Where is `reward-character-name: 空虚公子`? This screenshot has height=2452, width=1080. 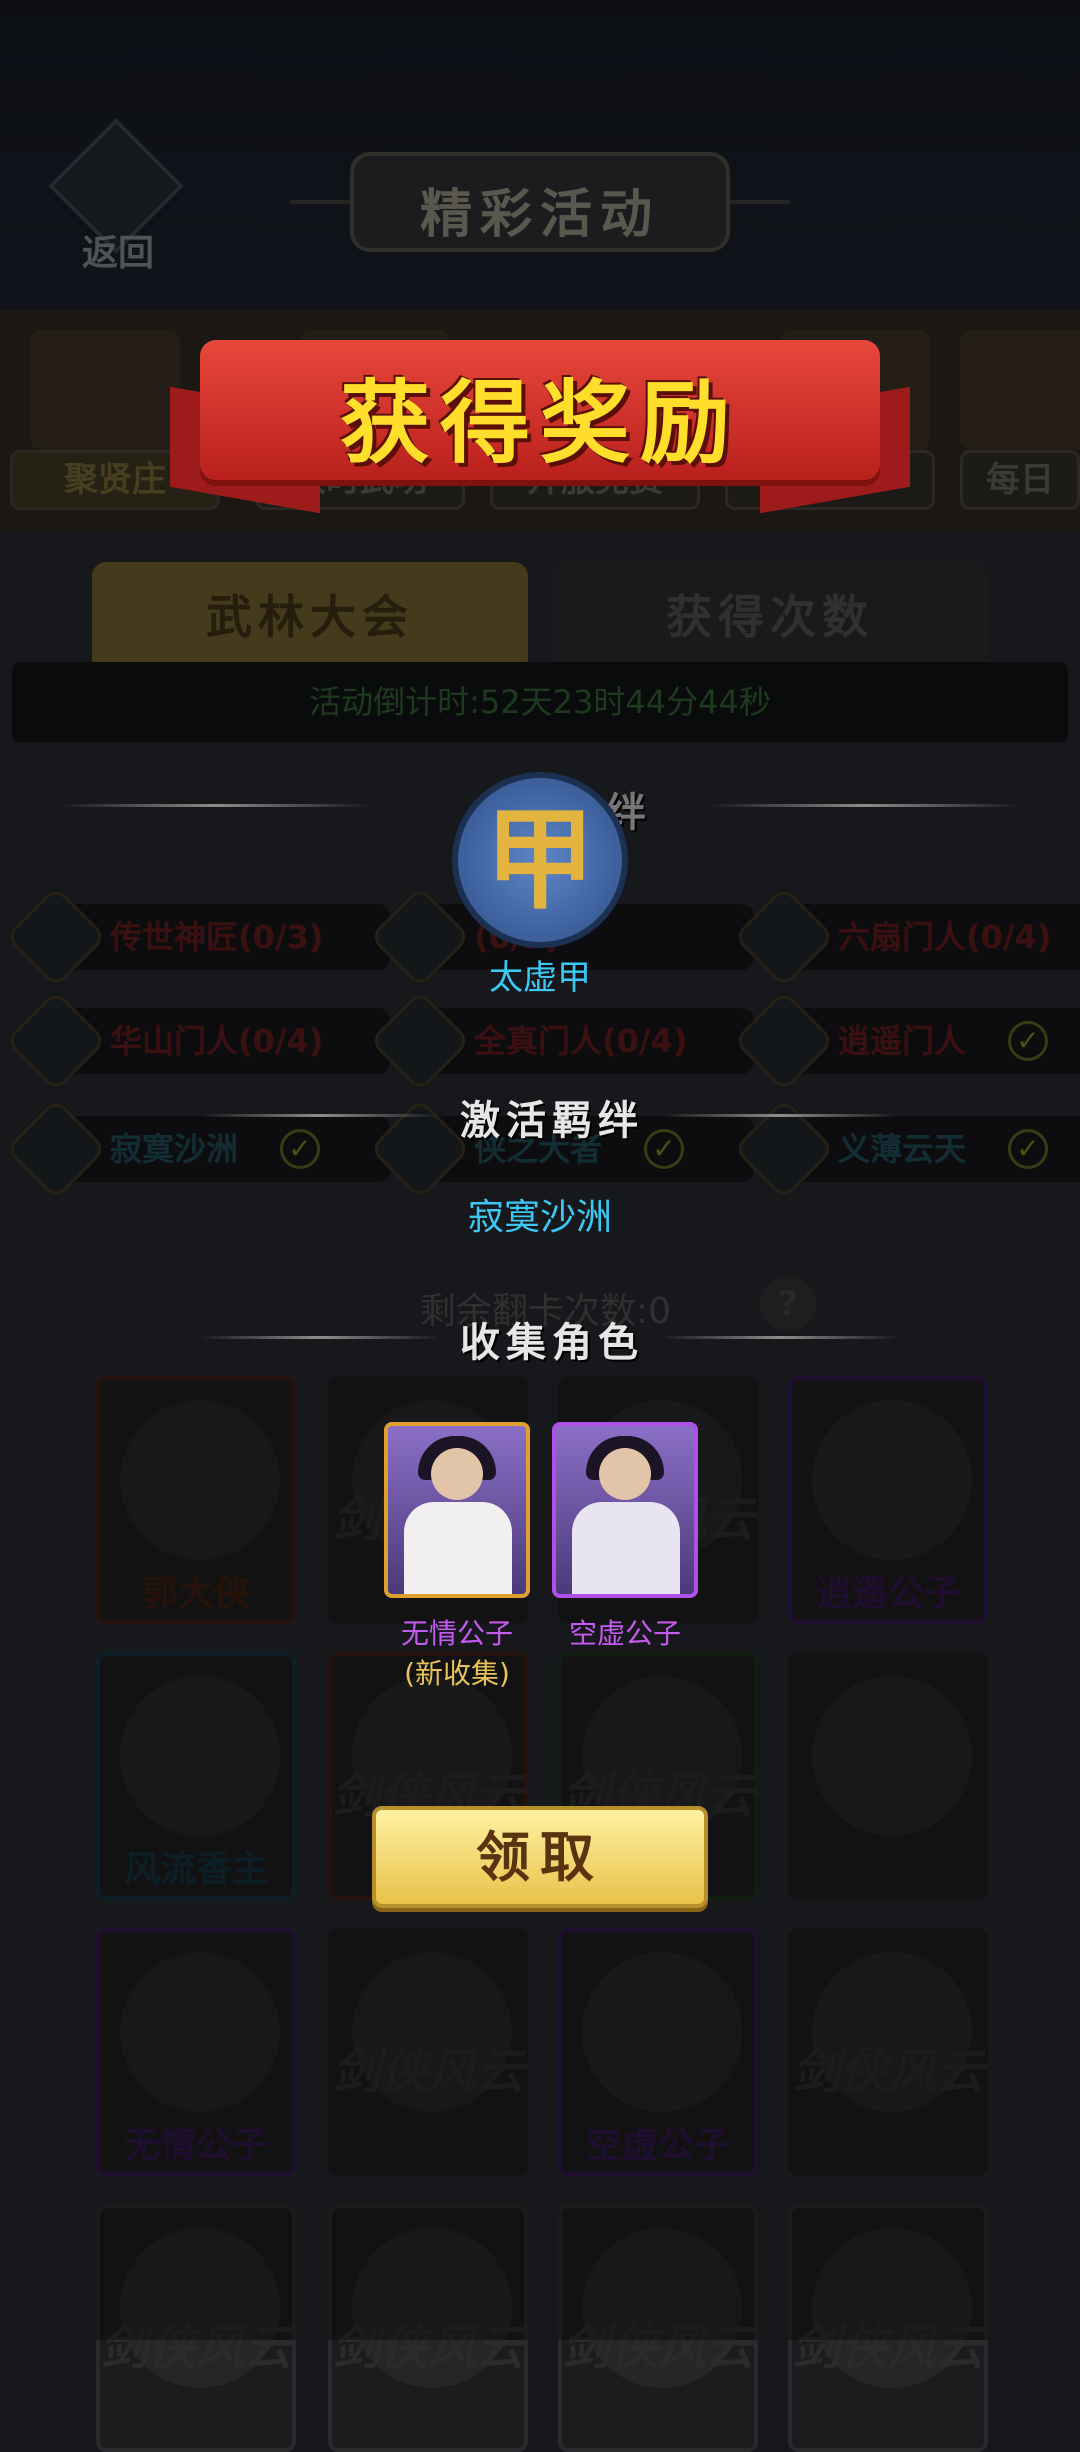
reward-character-name: 空虚公子 is located at coordinates (624, 1633).